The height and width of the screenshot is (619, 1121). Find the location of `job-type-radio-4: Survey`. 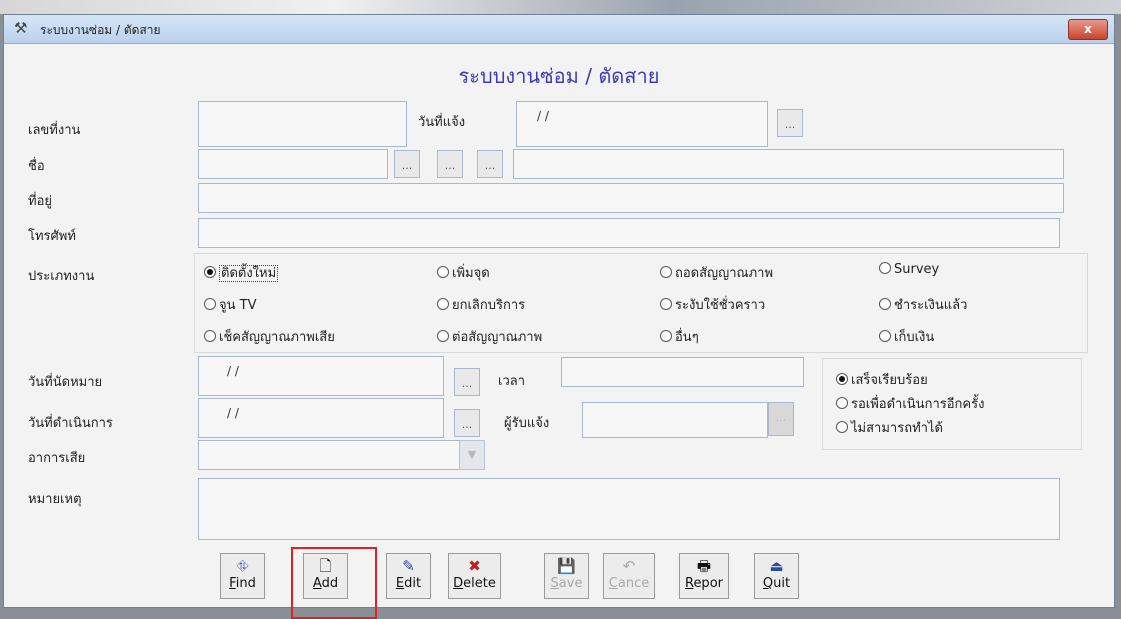

job-type-radio-4: Survey is located at coordinates (909, 269).